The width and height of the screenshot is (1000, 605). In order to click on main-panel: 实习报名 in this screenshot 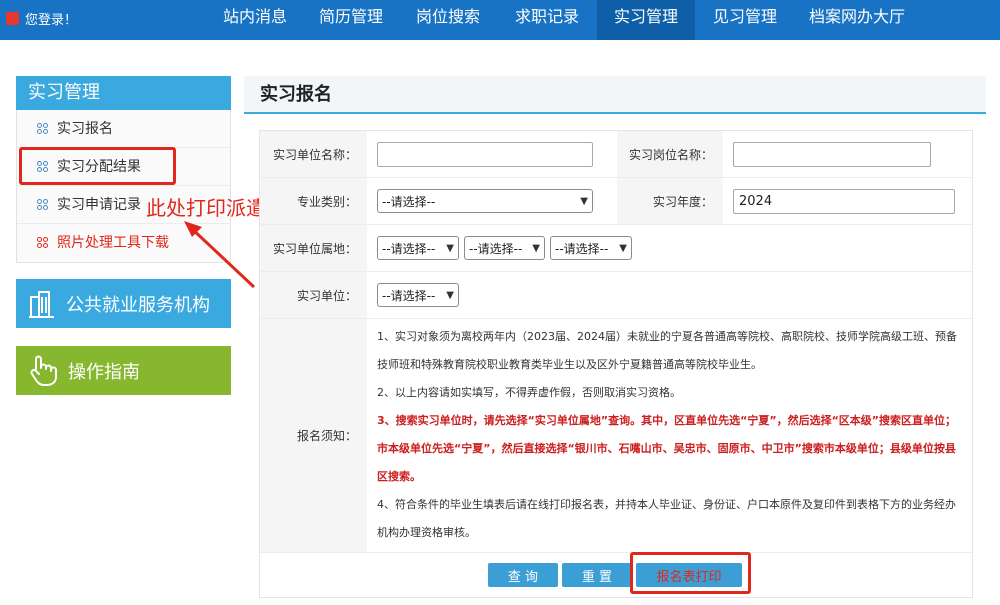, I will do `click(615, 95)`.